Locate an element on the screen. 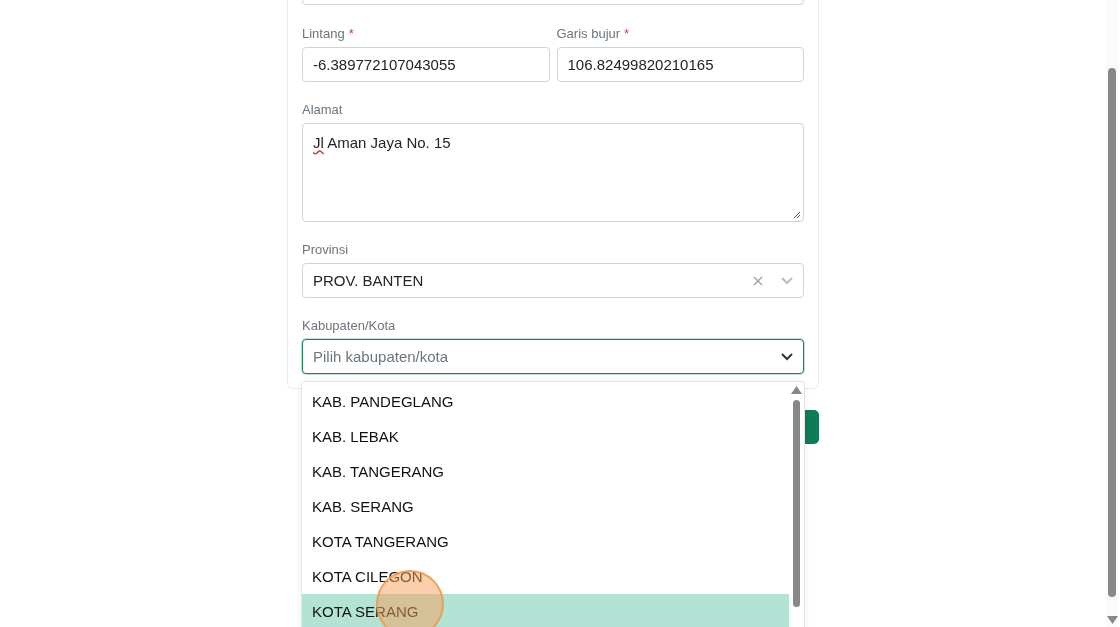  field-label: Lintang * is located at coordinates (328, 33).